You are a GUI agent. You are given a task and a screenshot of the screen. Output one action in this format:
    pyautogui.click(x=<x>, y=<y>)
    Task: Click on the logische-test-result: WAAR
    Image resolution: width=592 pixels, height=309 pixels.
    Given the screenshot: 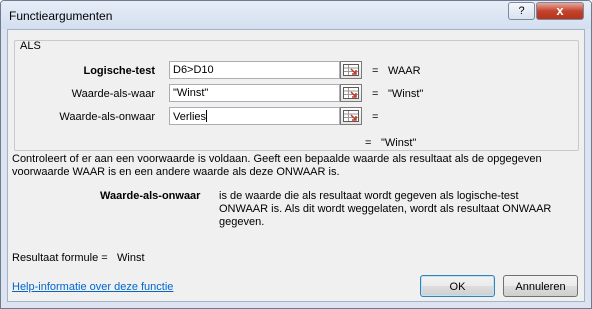 What is the action you would take?
    pyautogui.click(x=404, y=71)
    